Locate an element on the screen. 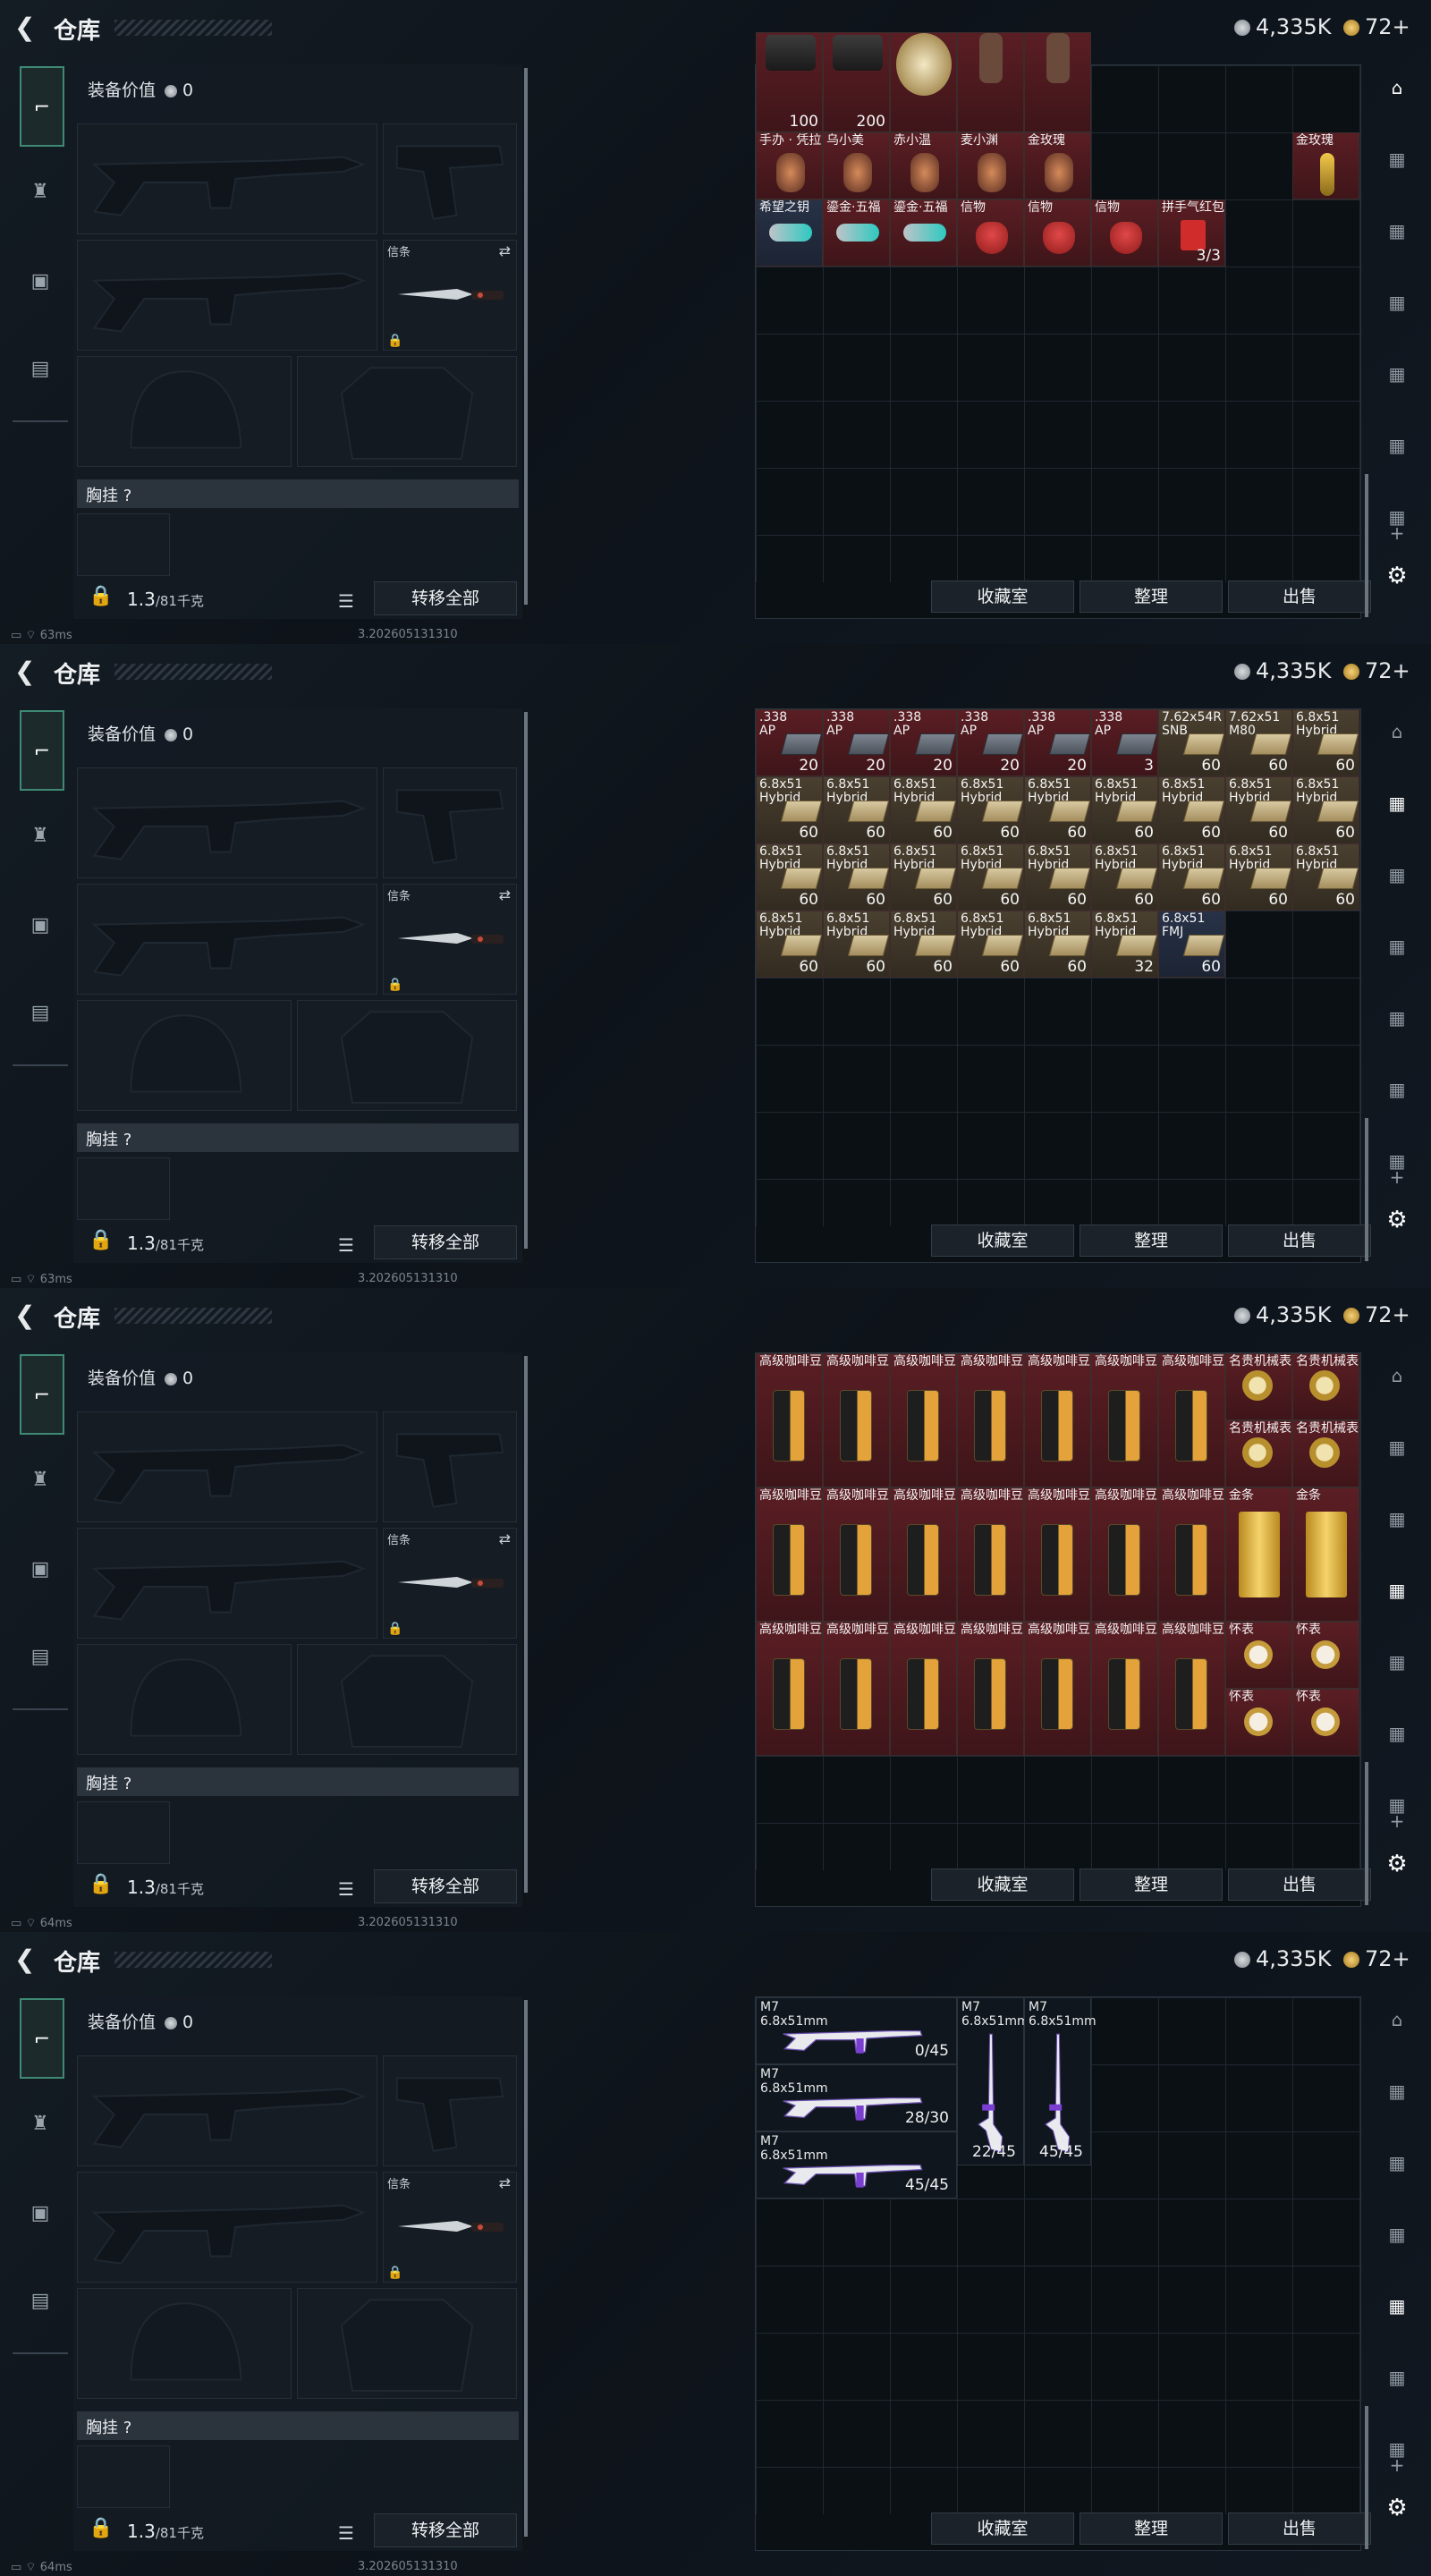  stash-tab-4-icon: ▦ is located at coordinates (1397, 374).